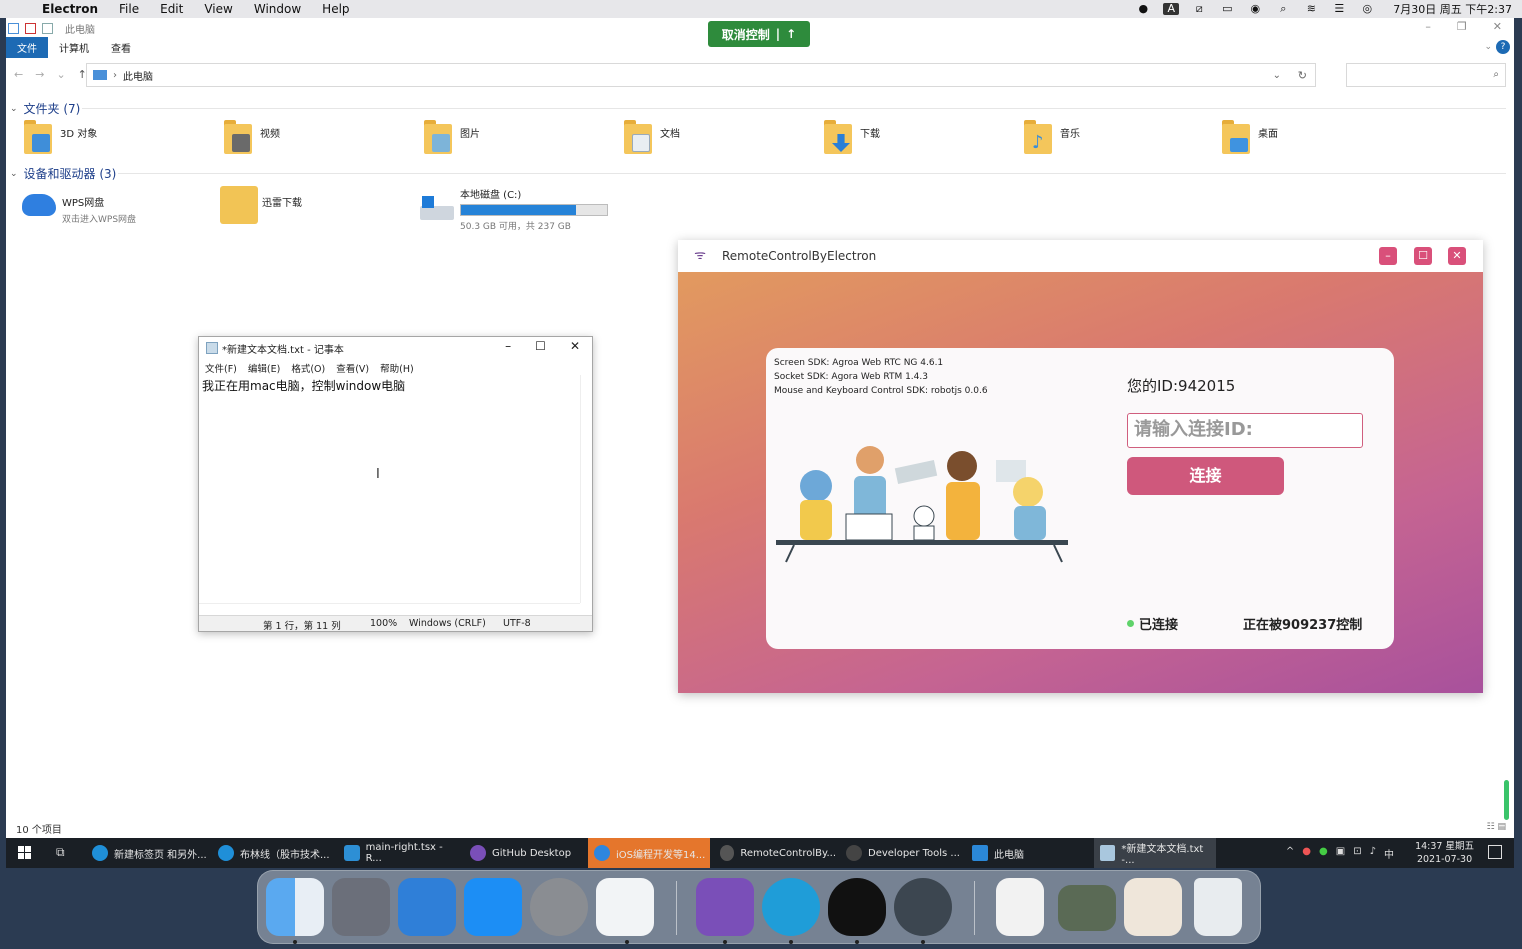 Image resolution: width=1522 pixels, height=949 pixels. What do you see at coordinates (79, 206) in the screenshot?
I see `wps-drive: WPS网盘 双击进入WPS网盘` at bounding box center [79, 206].